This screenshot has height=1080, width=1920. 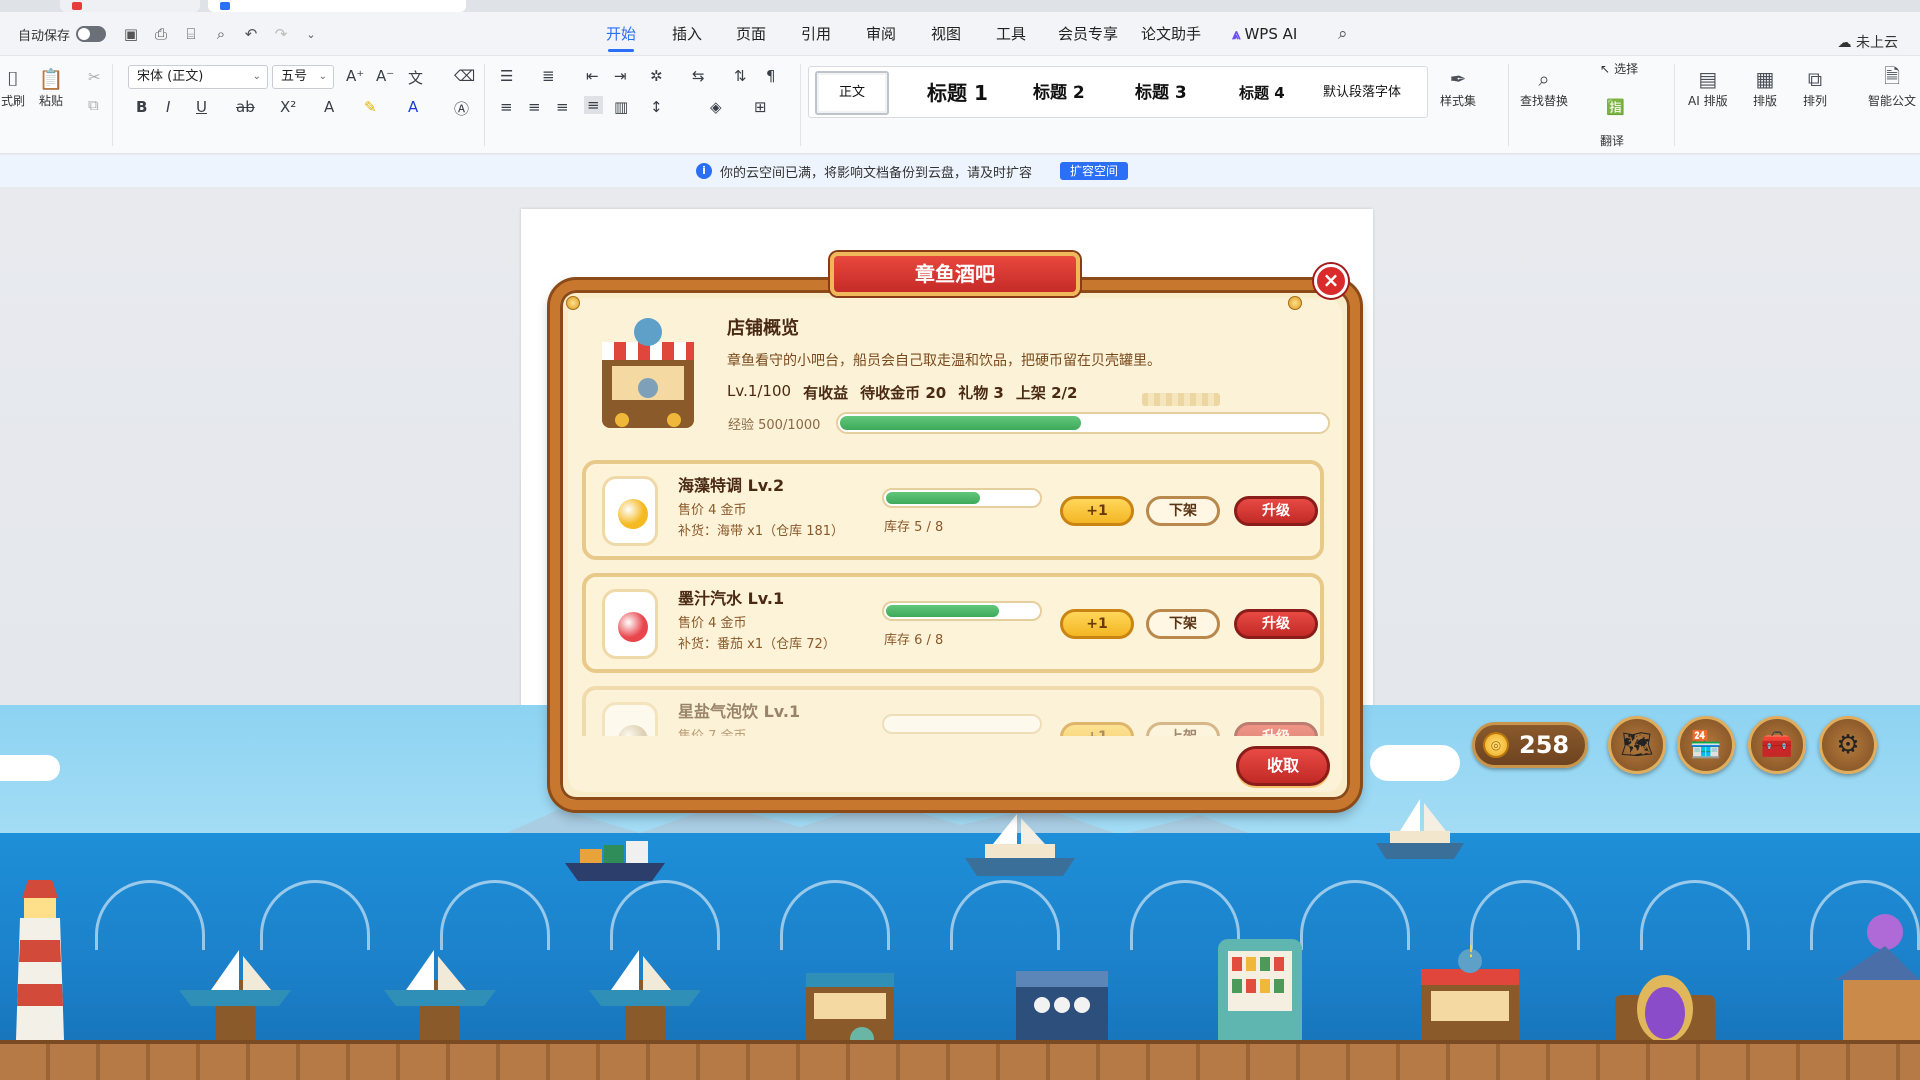 I want to click on superscript-icon: X², so click(x=288, y=107).